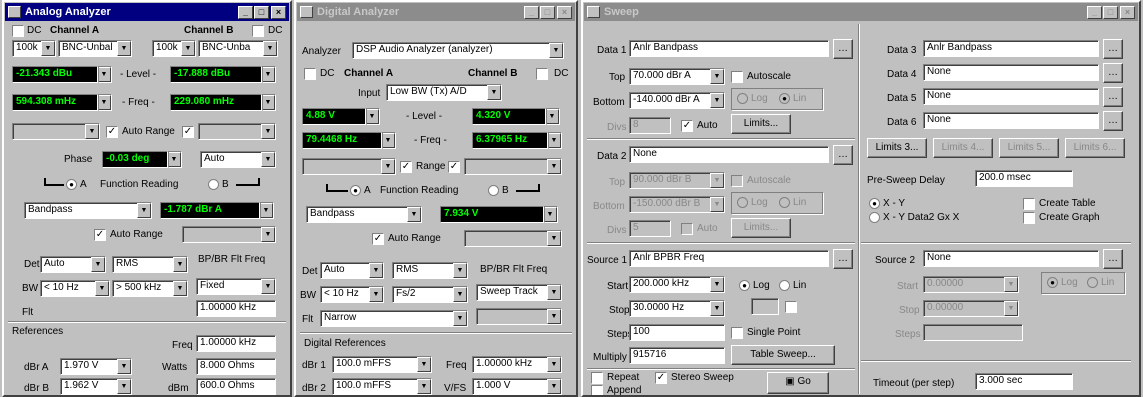 The image size is (1143, 397). I want to click on steps2-field, so click(973, 332).